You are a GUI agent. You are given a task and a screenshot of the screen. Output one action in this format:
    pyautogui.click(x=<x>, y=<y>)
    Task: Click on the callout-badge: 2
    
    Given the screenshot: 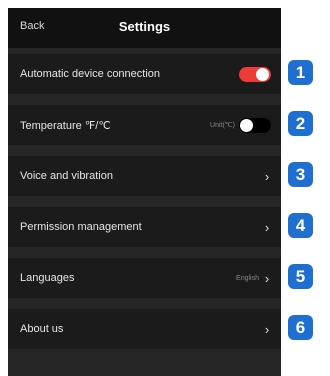 What is the action you would take?
    pyautogui.click(x=300, y=123)
    